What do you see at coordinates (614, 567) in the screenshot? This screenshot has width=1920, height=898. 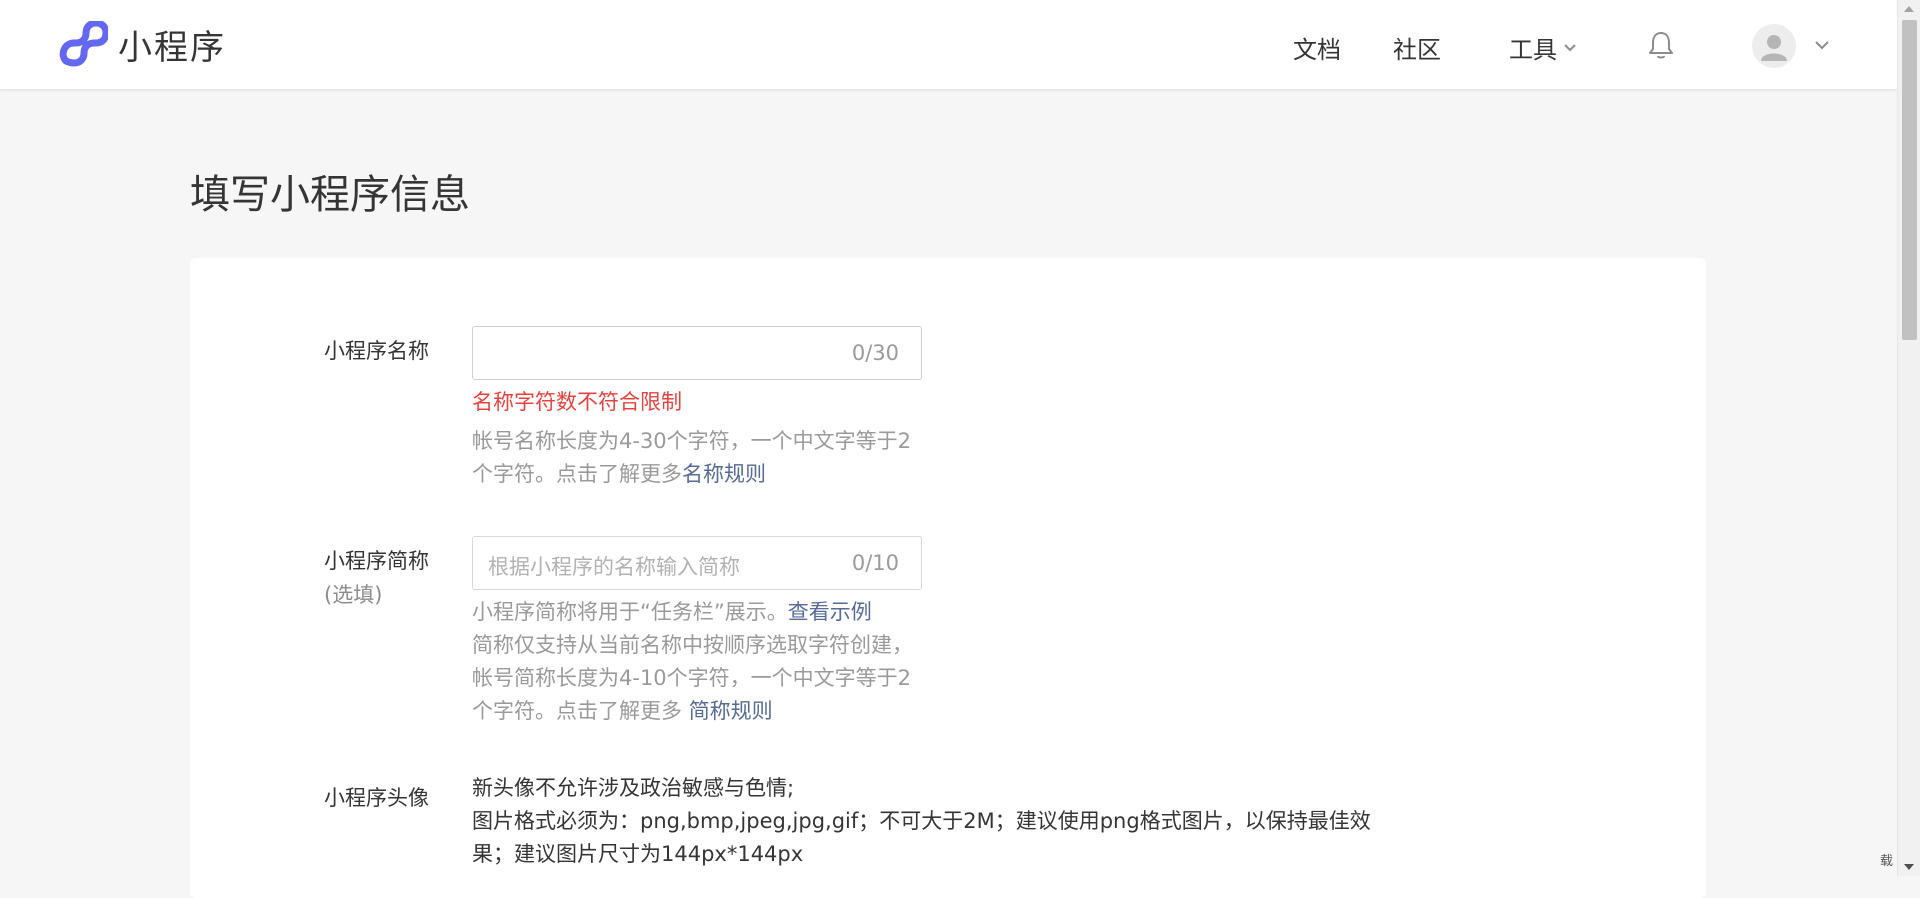 I see `short-name-placeholder: 根据小程序的名称输入简称` at bounding box center [614, 567].